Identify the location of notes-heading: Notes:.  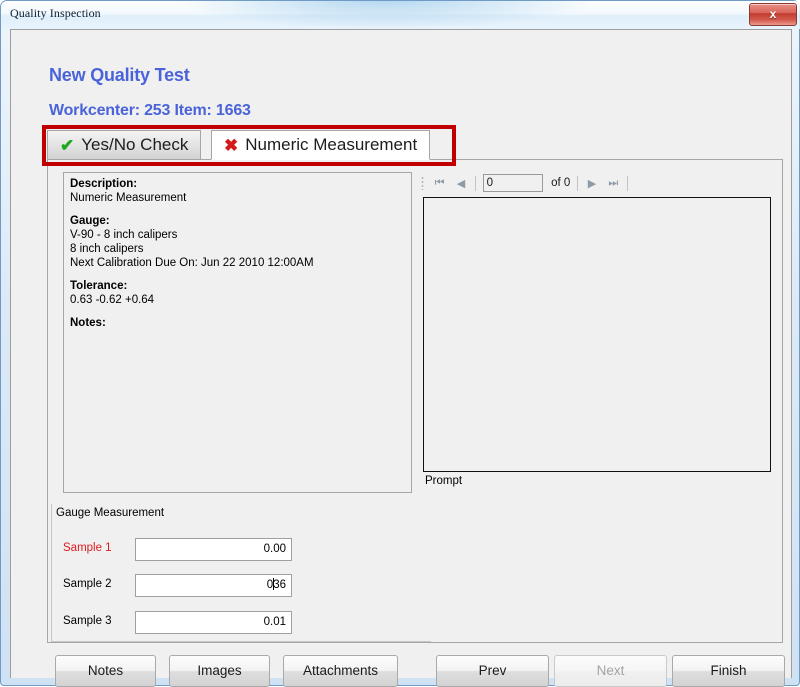
(88, 323).